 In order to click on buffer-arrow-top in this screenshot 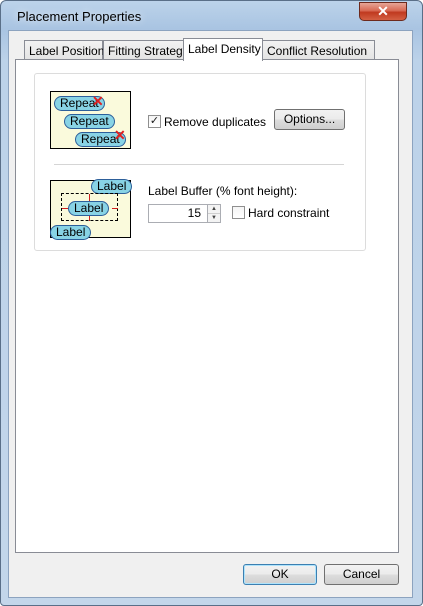, I will do `click(89, 197)`.